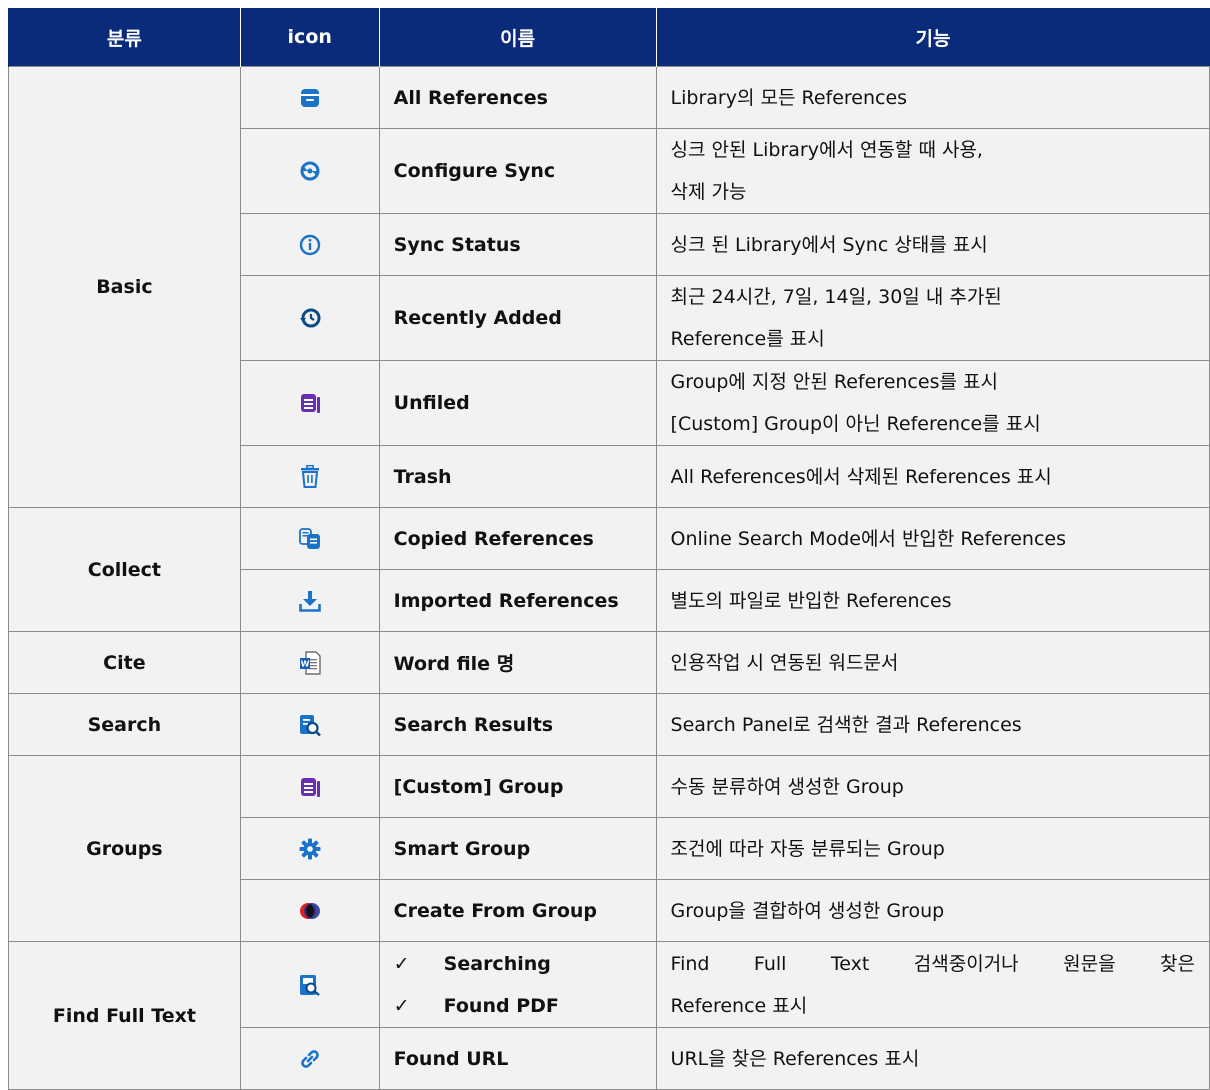 The width and height of the screenshot is (1210, 1090). What do you see at coordinates (795, 1058) in the screenshot?
I see `row-function: URL을 찾은 References 표시` at bounding box center [795, 1058].